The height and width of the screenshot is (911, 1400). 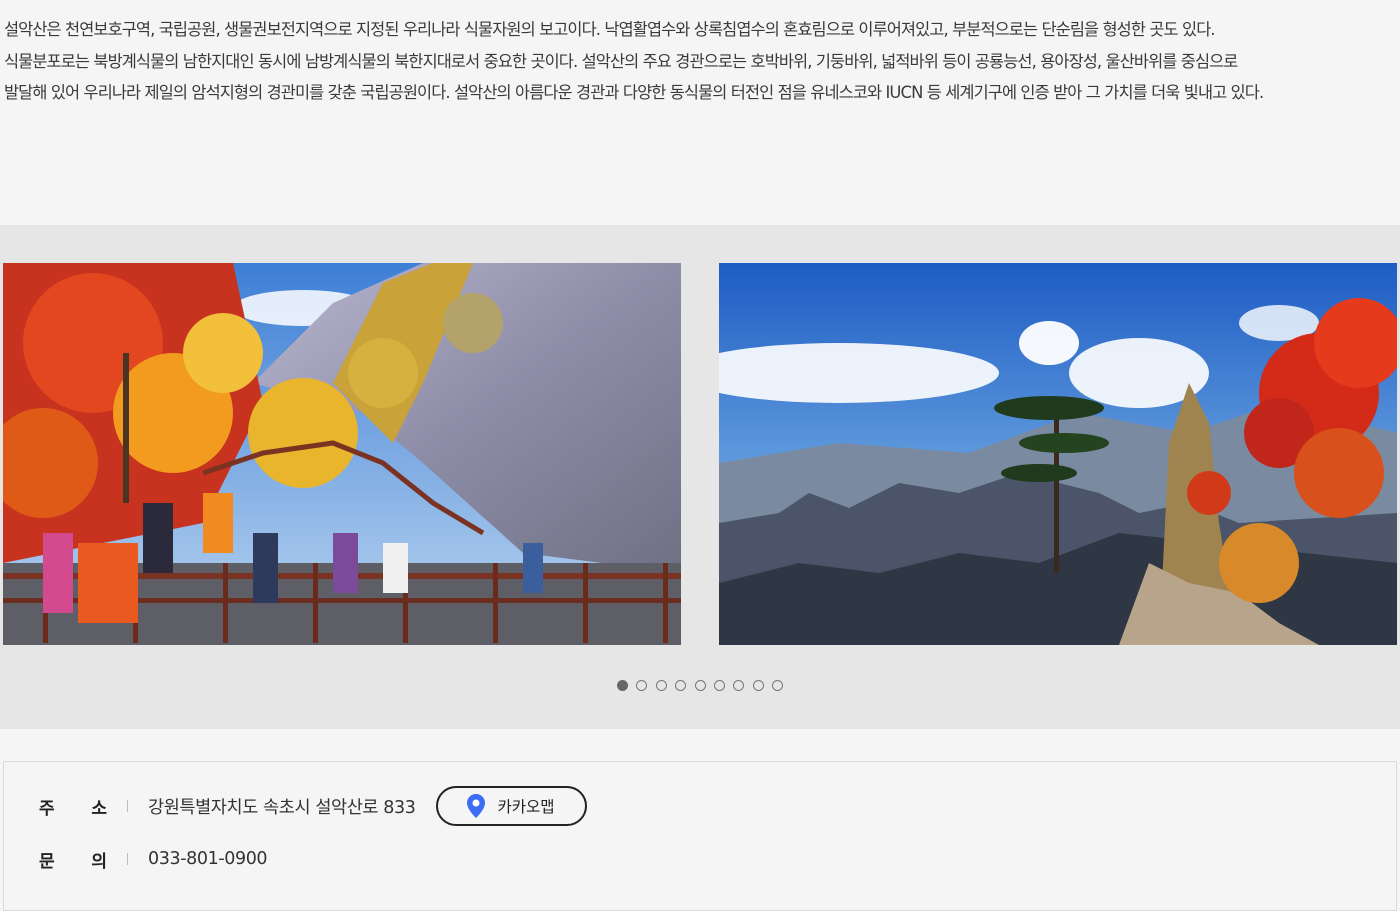 What do you see at coordinates (282, 807) in the screenshot?
I see `address-value: 강원특별자치도 속초시 설악산로 833` at bounding box center [282, 807].